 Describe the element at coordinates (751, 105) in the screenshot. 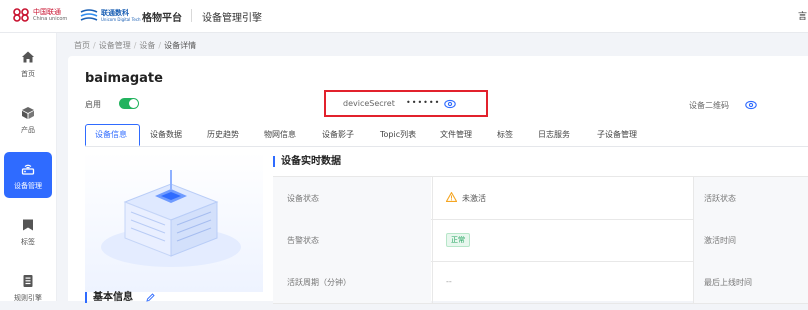

I see `show-qrcode-eye-icon` at that location.